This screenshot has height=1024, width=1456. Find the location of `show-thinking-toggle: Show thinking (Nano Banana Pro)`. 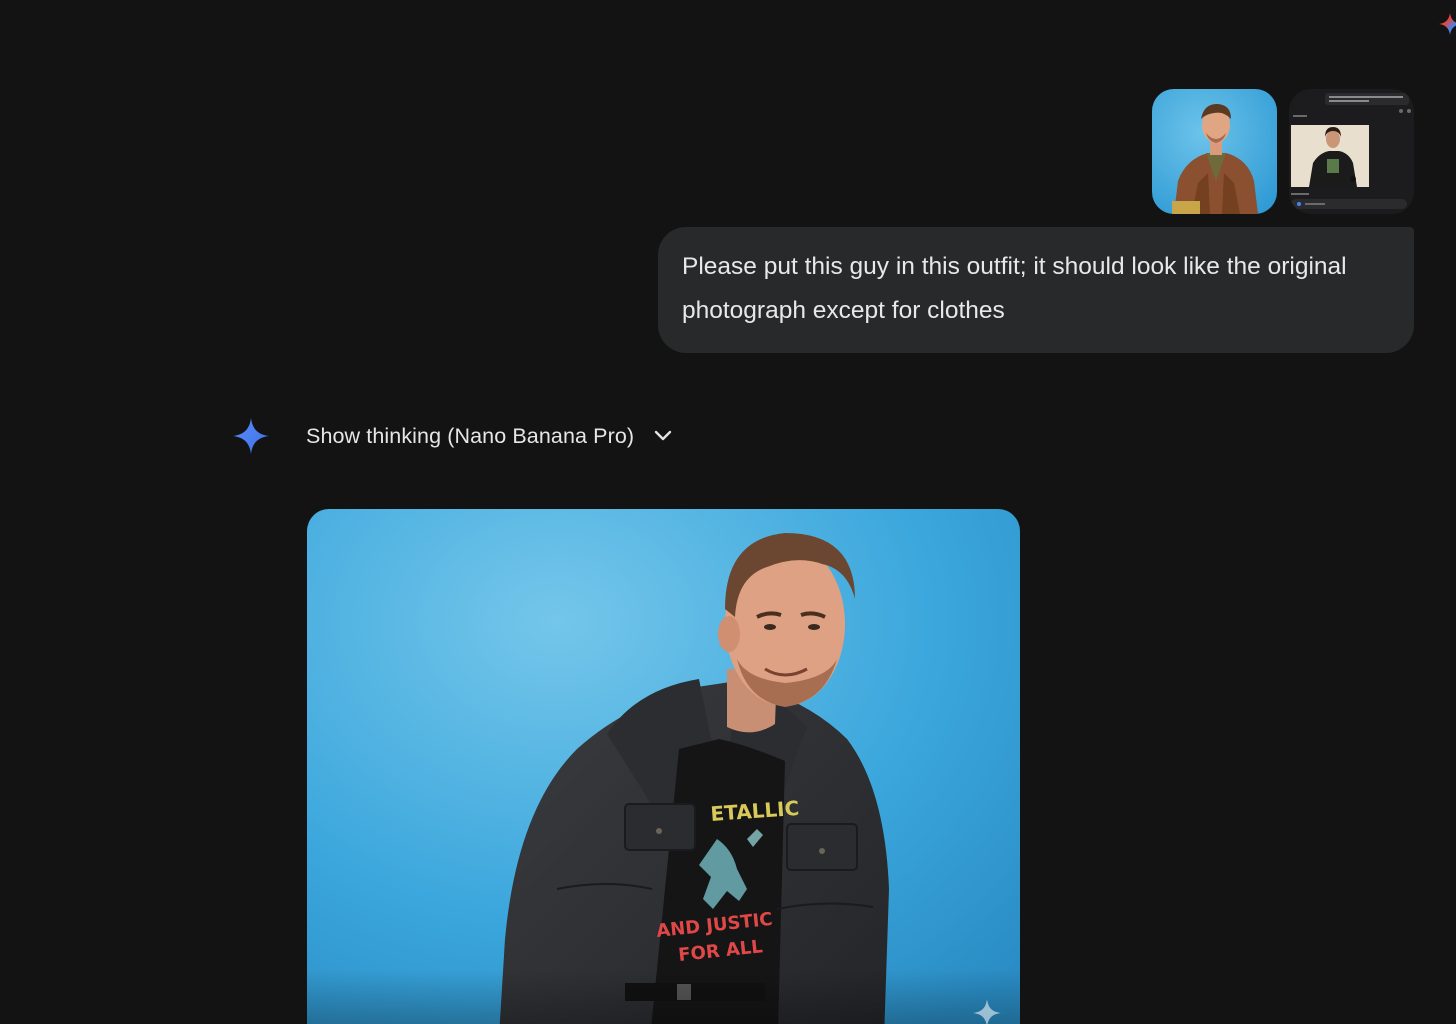

show-thinking-toggle: Show thinking (Nano Banana Pro) is located at coordinates (490, 436).